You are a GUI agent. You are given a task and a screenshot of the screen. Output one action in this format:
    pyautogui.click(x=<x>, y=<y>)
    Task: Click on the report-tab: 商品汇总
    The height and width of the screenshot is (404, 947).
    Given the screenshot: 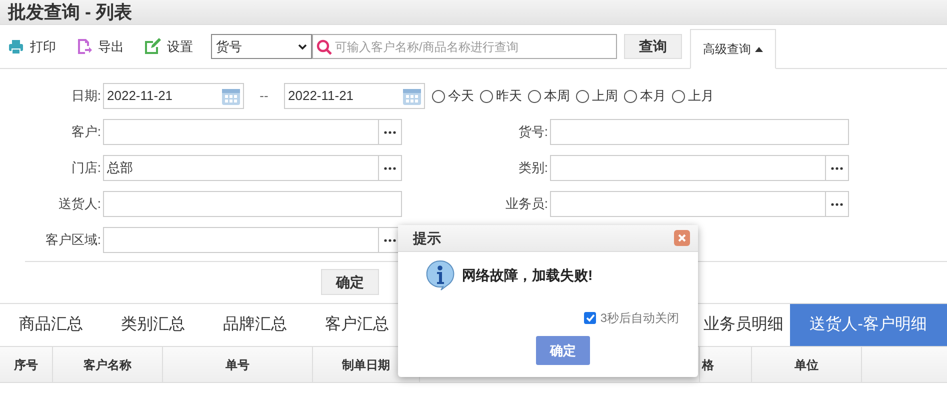 What is the action you would take?
    pyautogui.click(x=51, y=325)
    